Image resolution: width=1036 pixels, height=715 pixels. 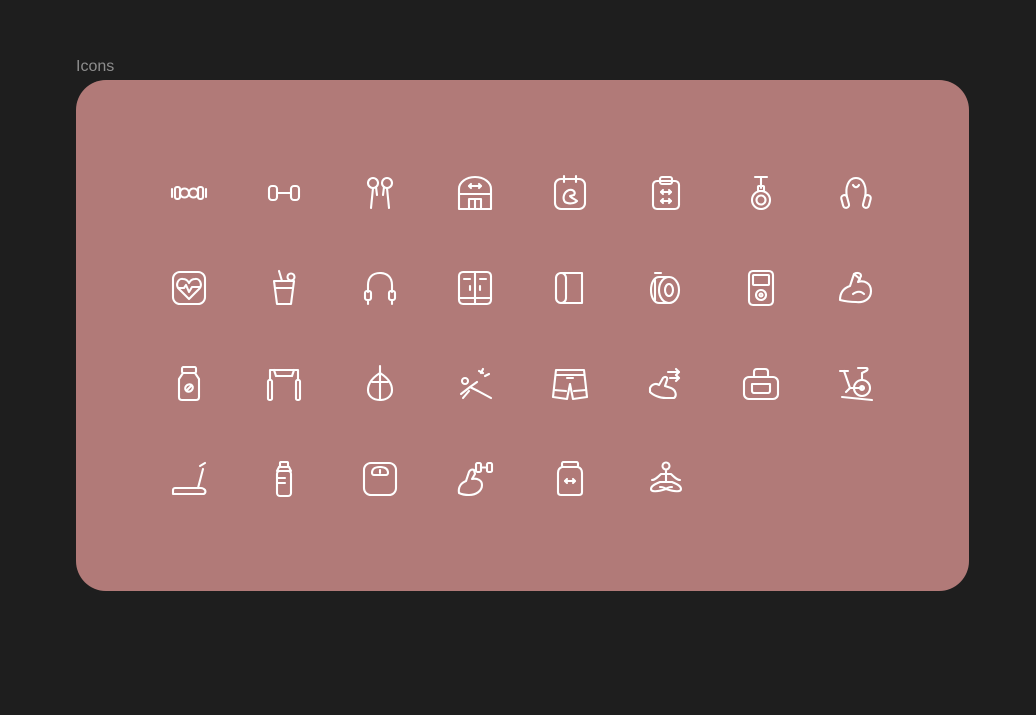 I want to click on protein-drink-icon, so click(x=284, y=288).